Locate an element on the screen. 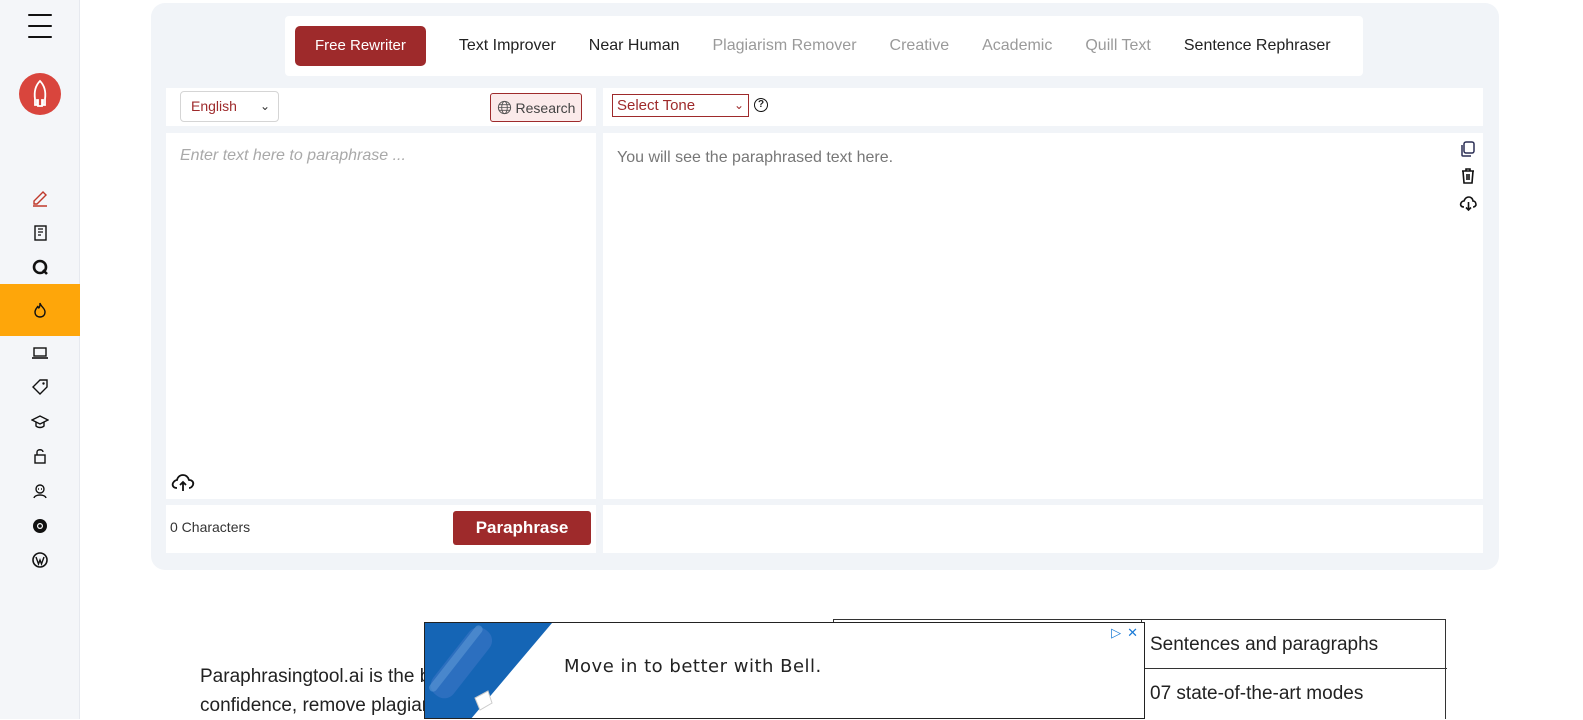  ad-controls: ▷ ✕ is located at coordinates (1124, 633).